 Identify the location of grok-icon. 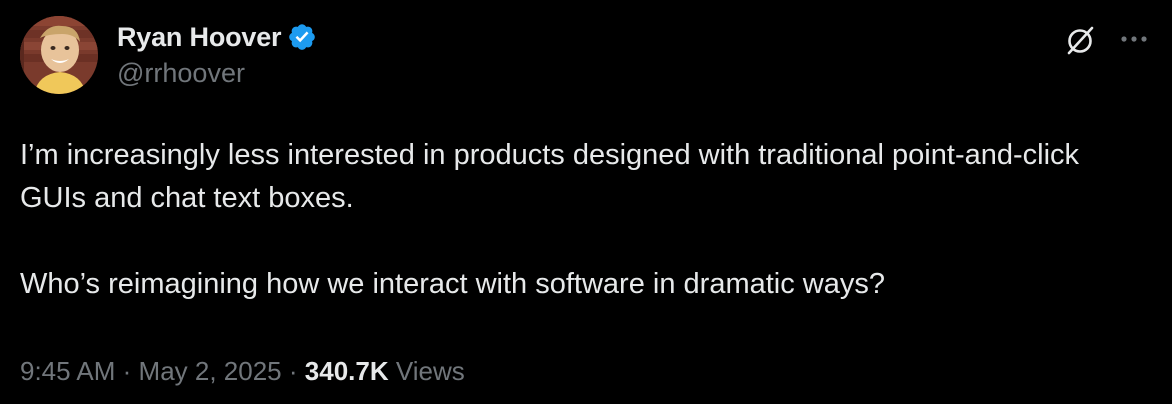
(1080, 40).